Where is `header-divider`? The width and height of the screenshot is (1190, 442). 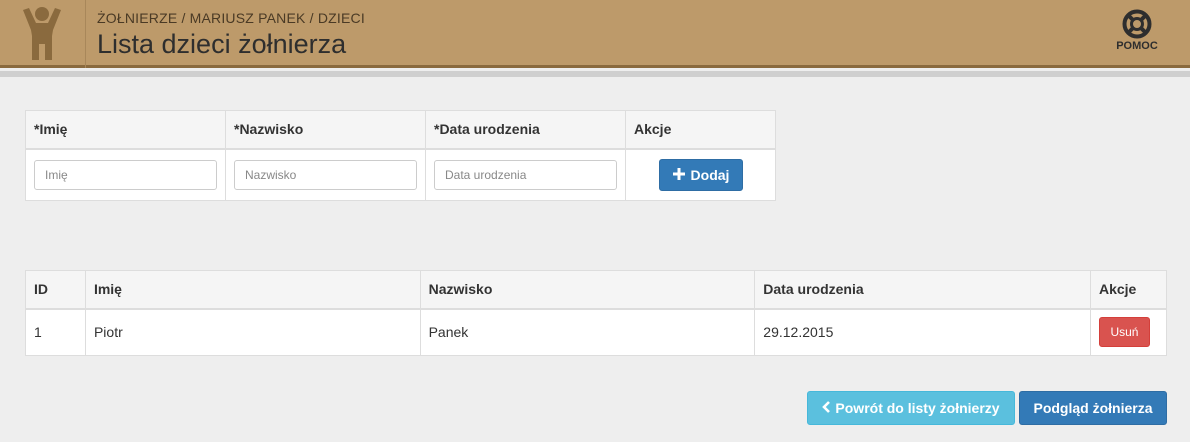 header-divider is located at coordinates (595, 74).